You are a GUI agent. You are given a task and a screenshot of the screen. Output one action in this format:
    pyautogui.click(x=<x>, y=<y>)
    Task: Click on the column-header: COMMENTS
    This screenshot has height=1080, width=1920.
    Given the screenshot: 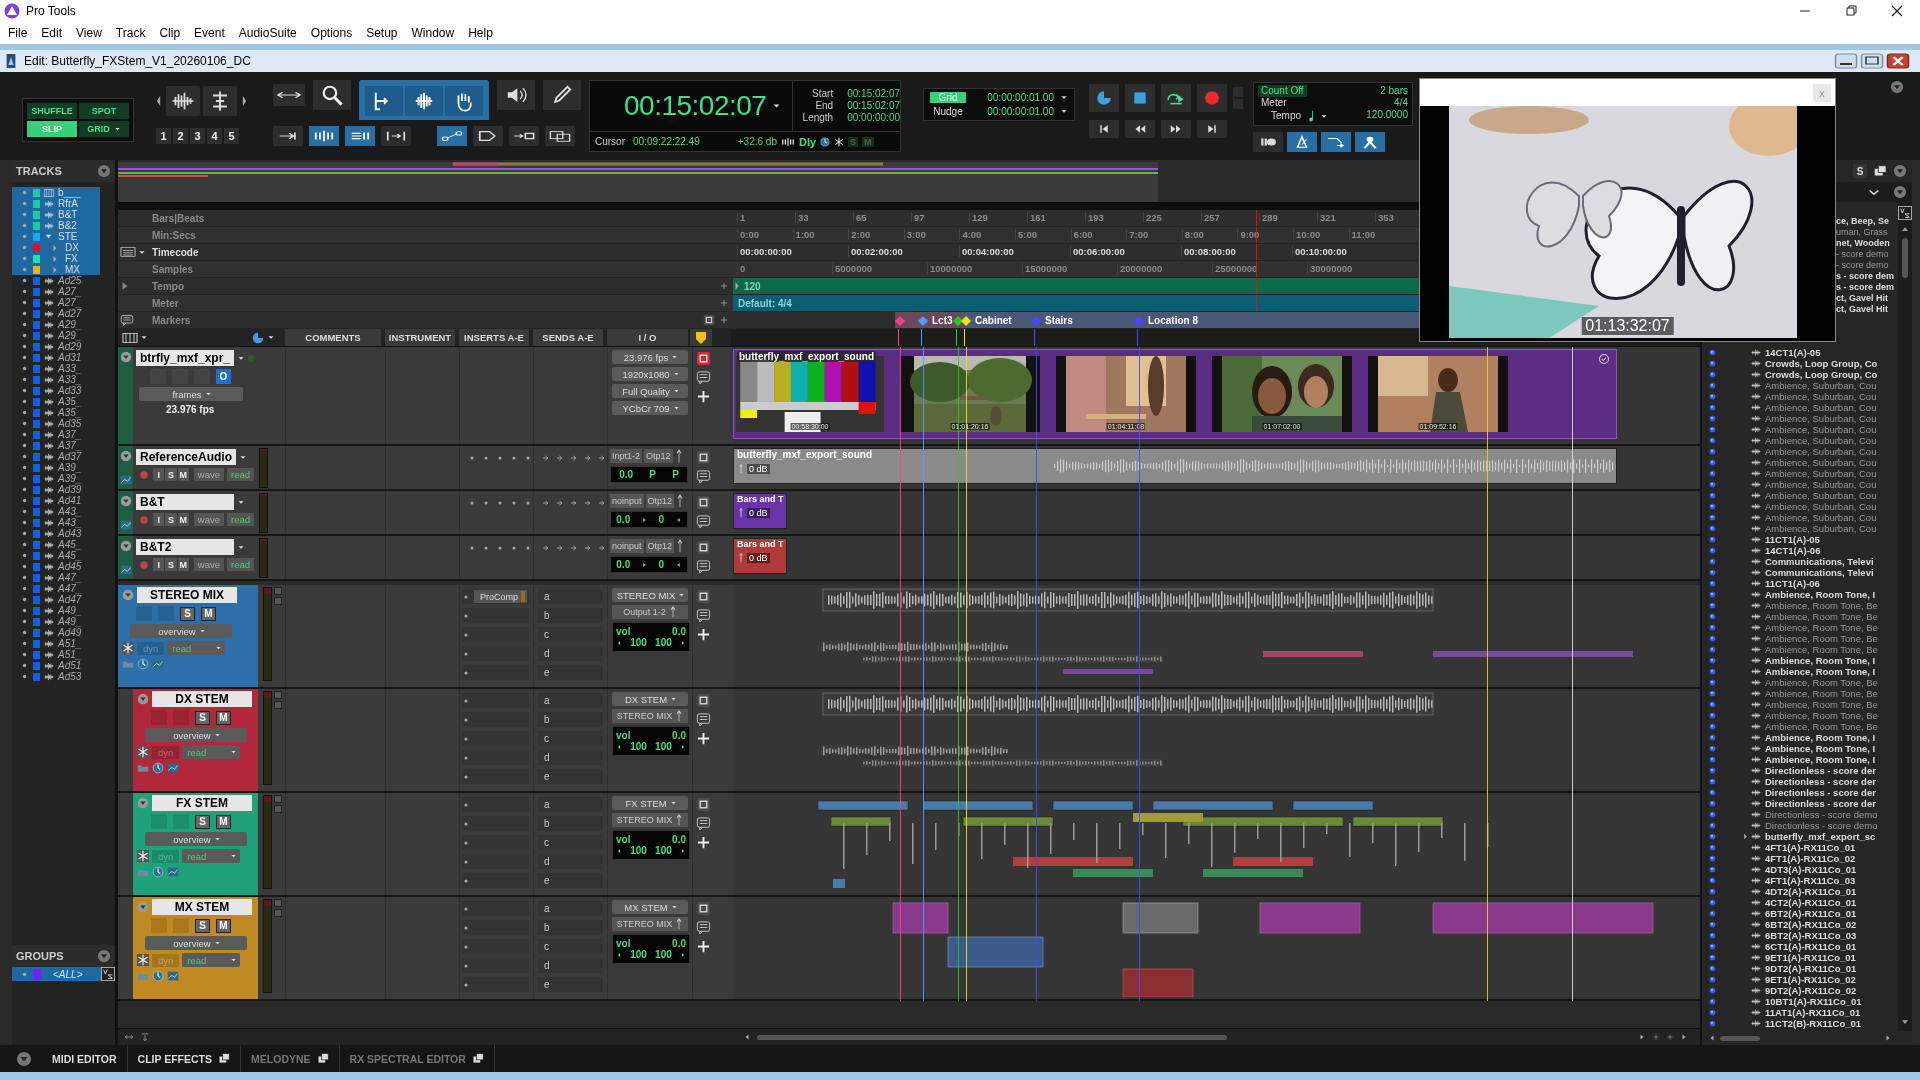 What is the action you would take?
    pyautogui.click(x=333, y=337)
    